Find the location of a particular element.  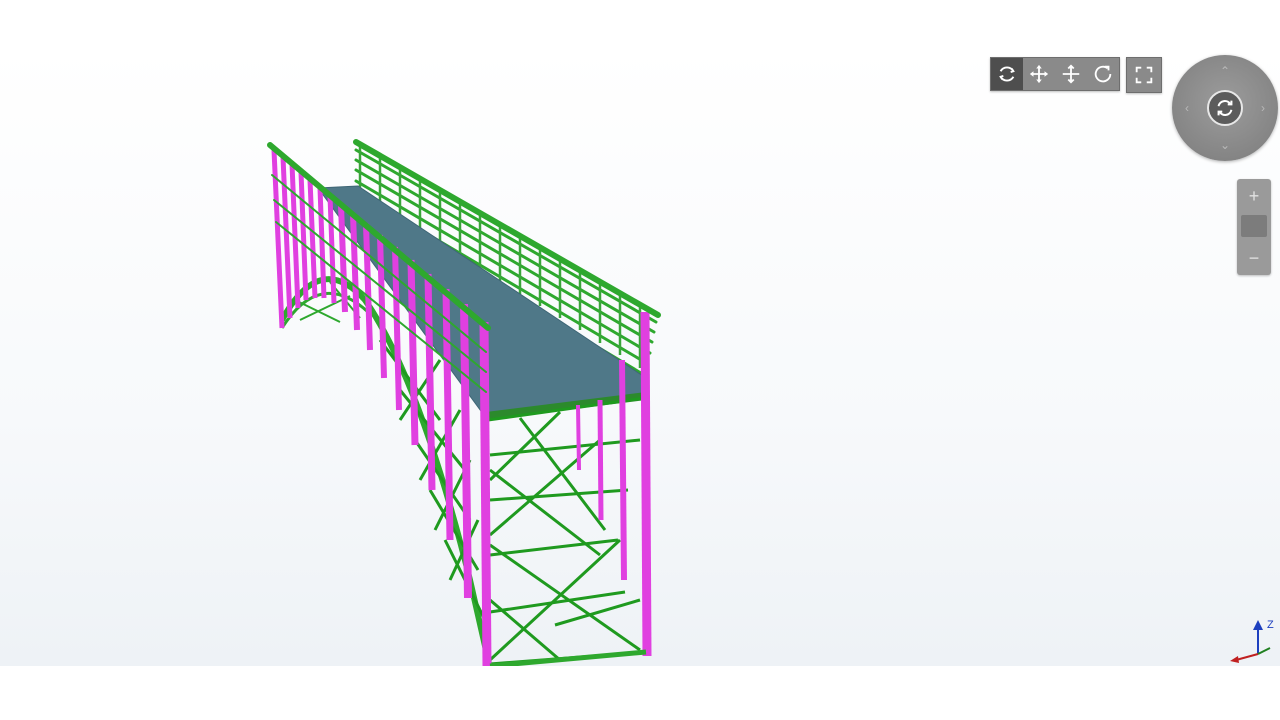

move-icon is located at coordinates (1071, 74).